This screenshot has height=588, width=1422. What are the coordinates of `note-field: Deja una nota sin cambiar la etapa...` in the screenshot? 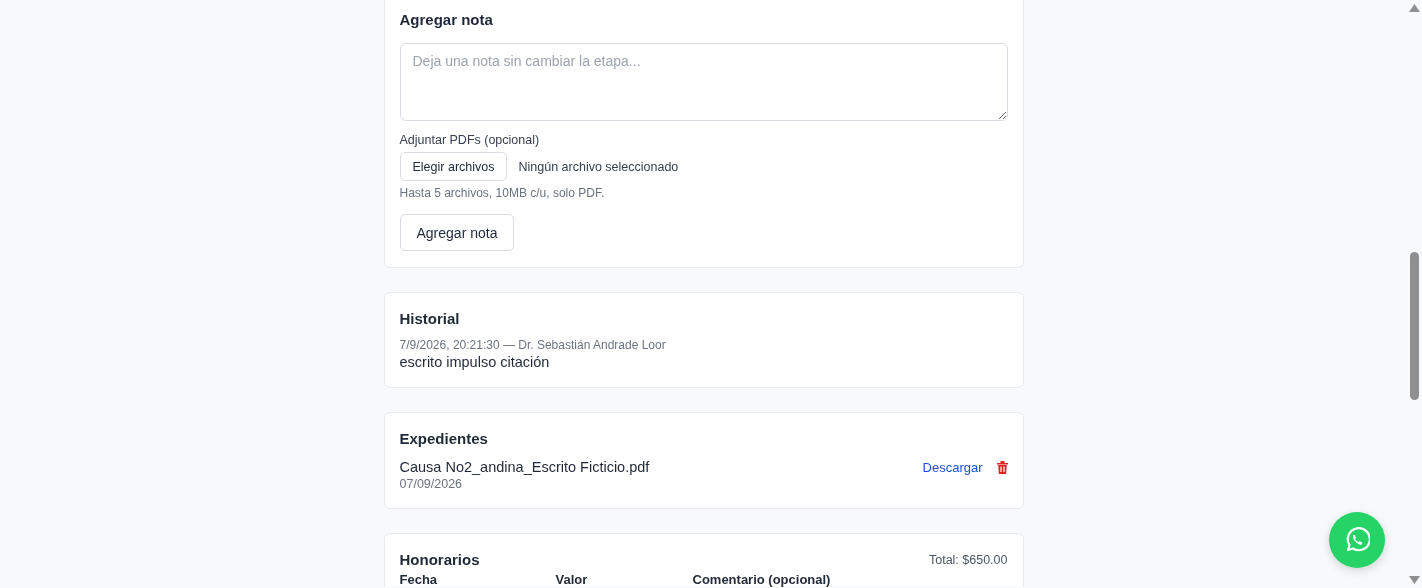 It's located at (703, 82).